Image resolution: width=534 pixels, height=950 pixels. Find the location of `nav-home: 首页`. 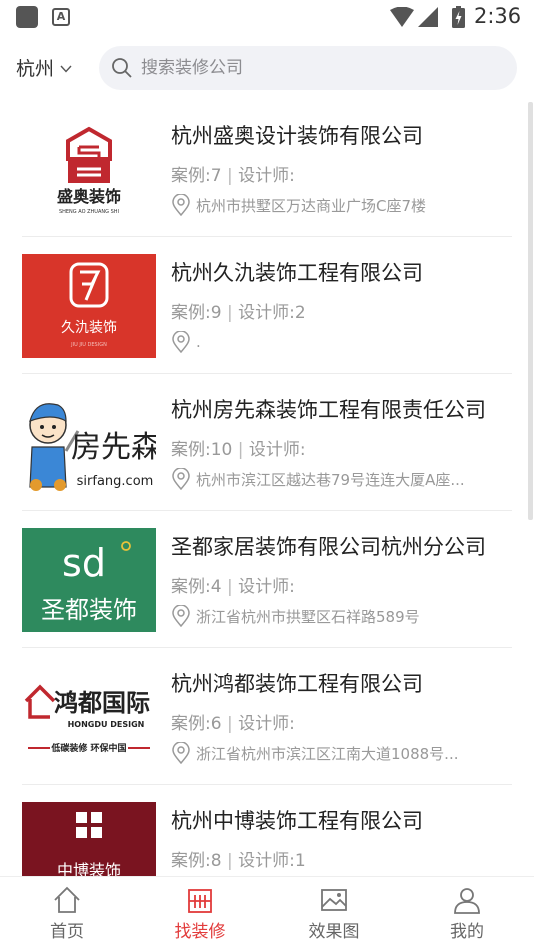

nav-home: 首页 is located at coordinates (67, 914).